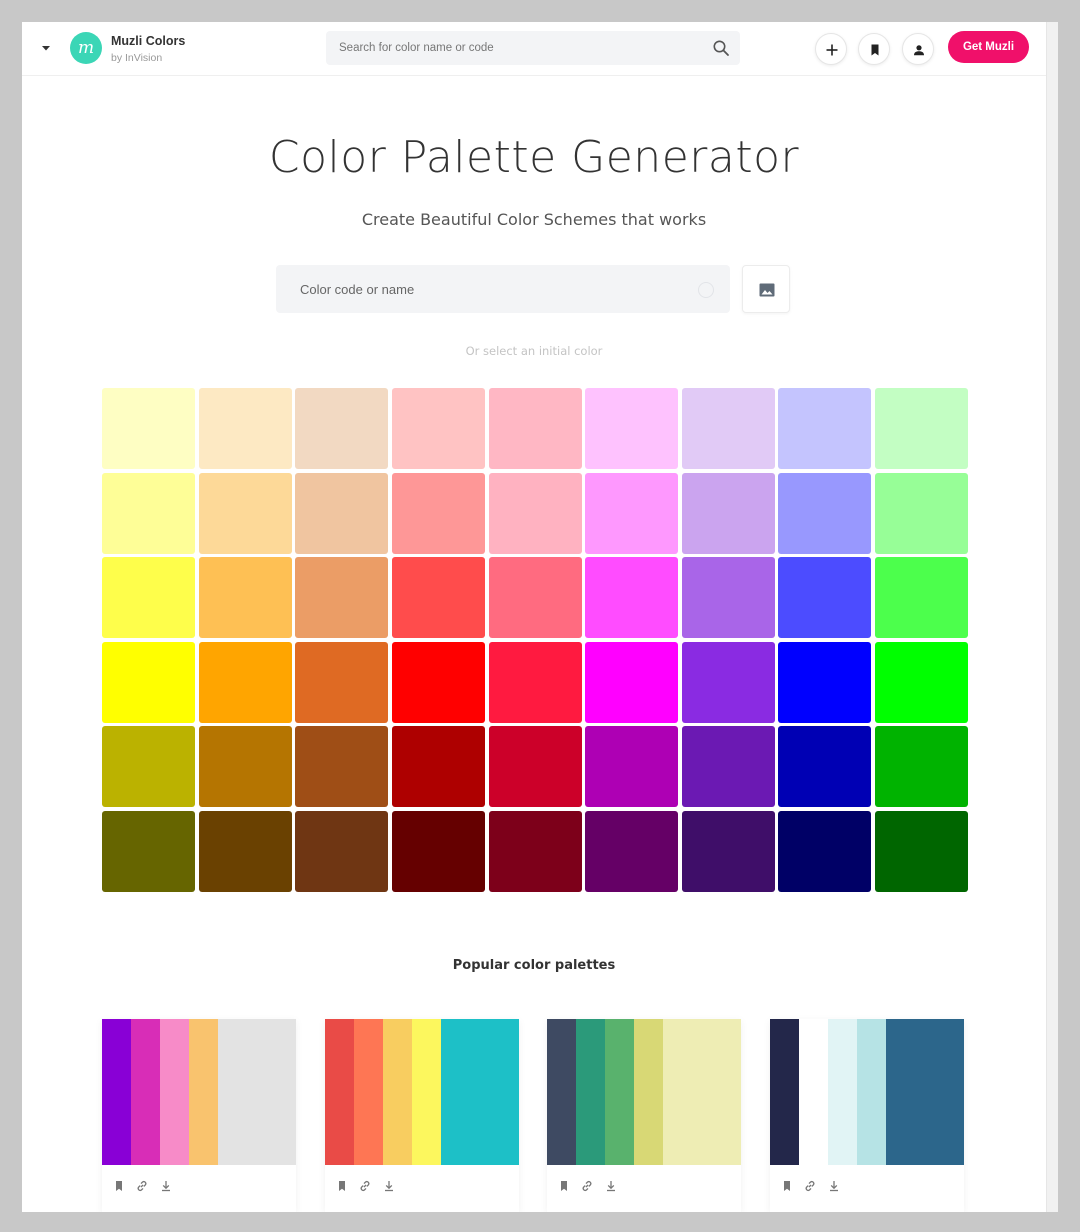 This screenshot has height=1232, width=1080. I want to click on add-button, so click(831, 49).